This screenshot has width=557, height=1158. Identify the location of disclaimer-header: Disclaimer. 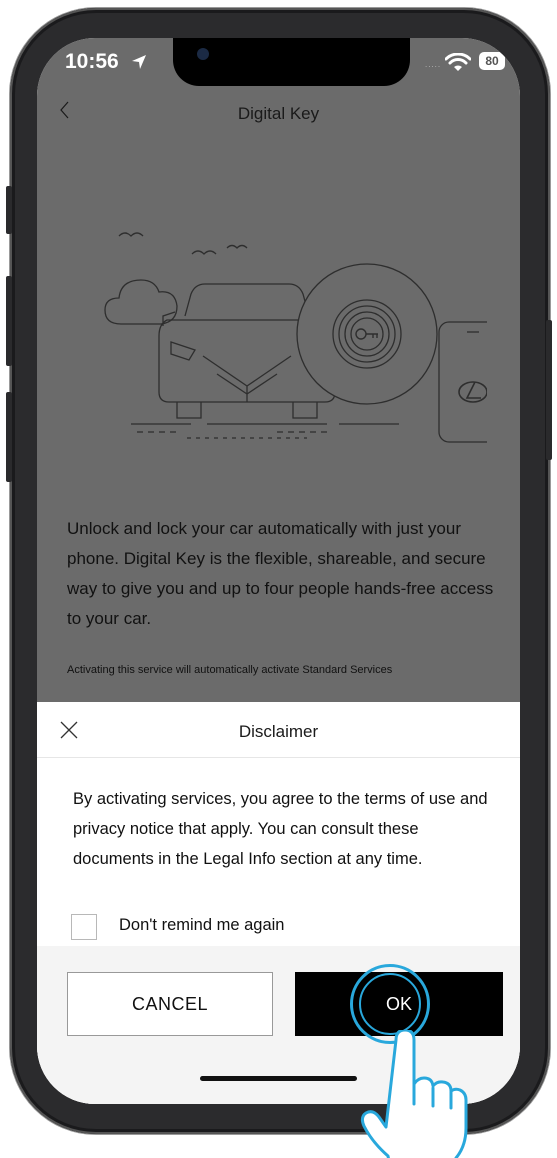
(278, 730).